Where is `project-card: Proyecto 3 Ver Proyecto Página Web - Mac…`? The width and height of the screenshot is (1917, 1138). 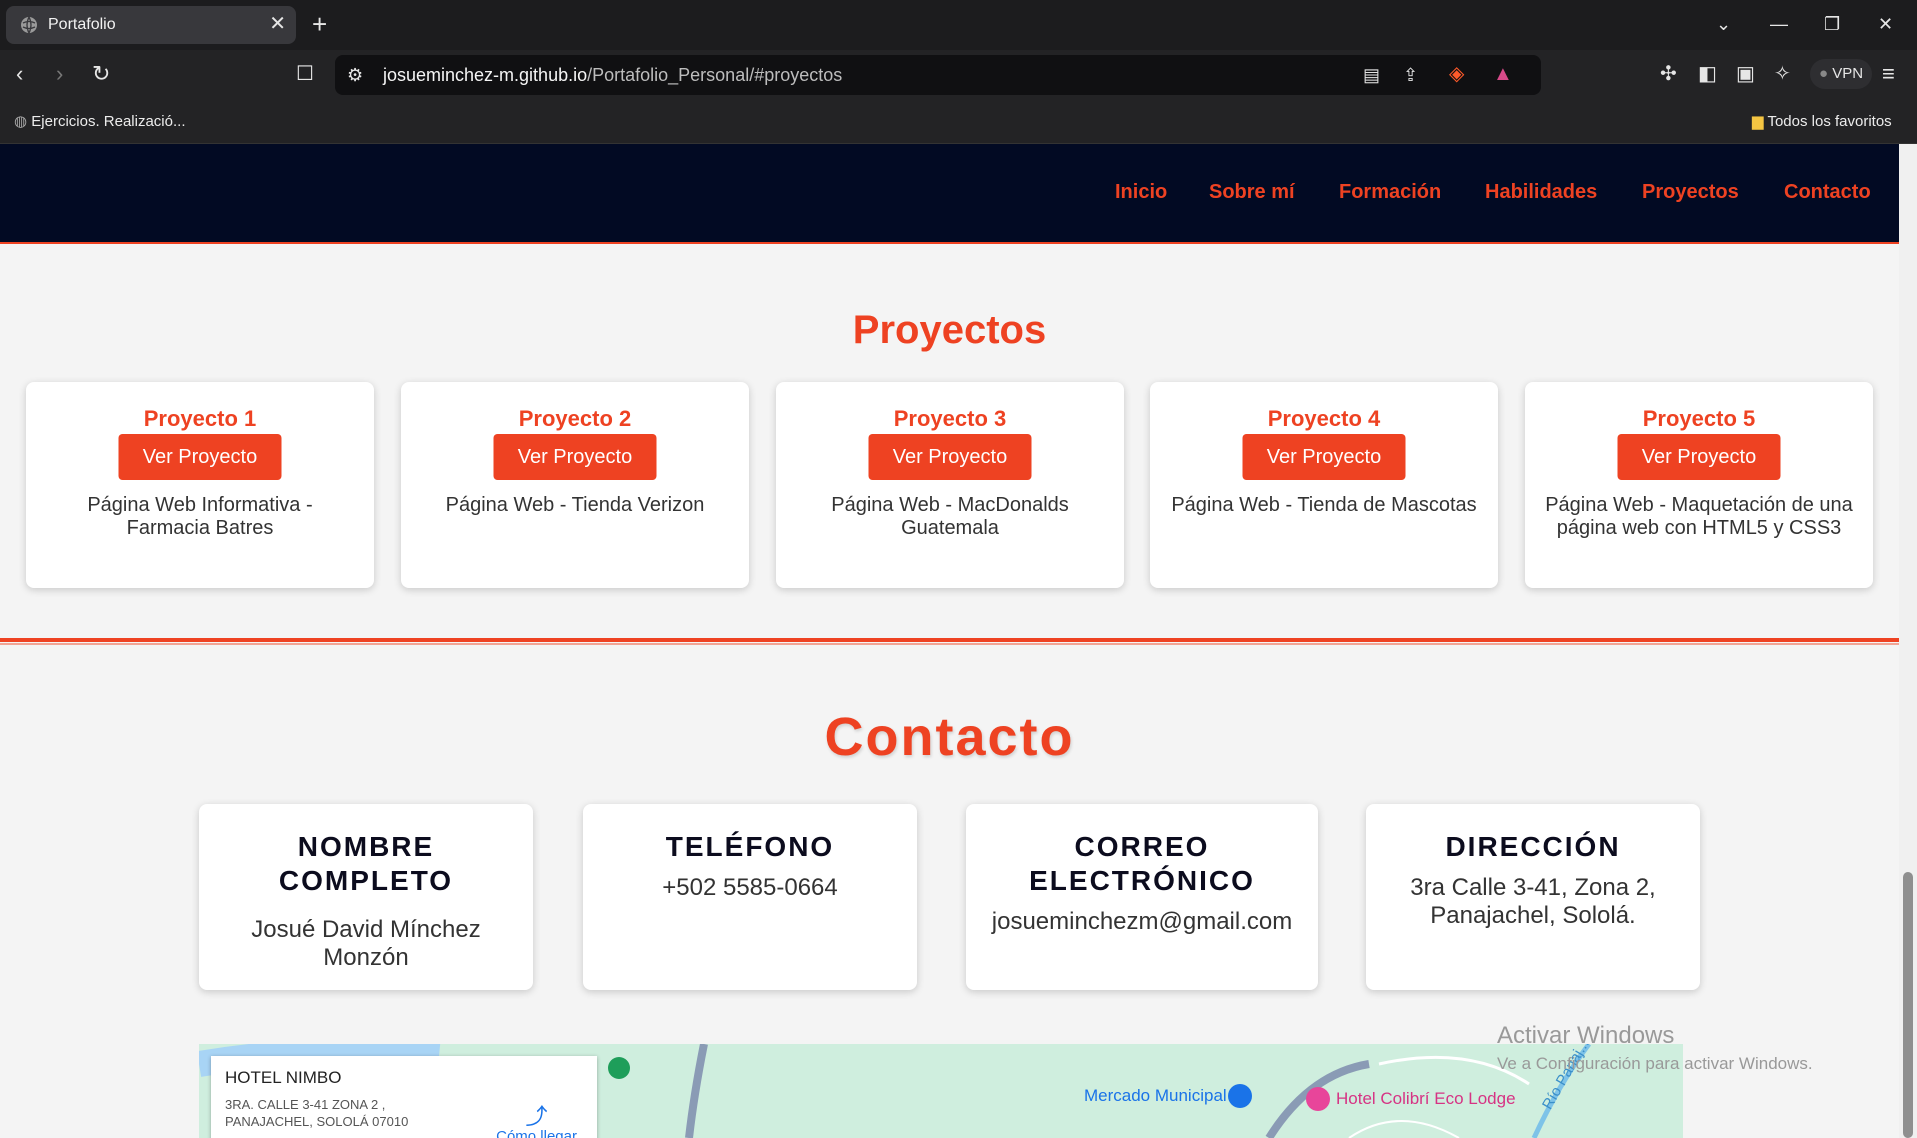 project-card: Proyecto 3 Ver Proyecto Página Web - Mac… is located at coordinates (950, 485).